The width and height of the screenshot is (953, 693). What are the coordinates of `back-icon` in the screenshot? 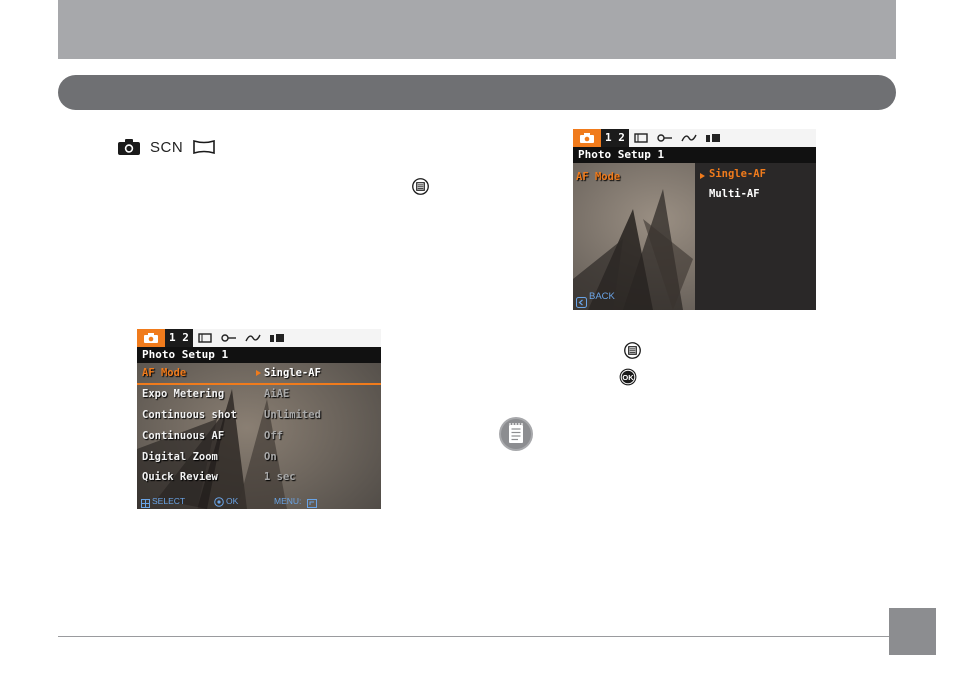 It's located at (581, 301).